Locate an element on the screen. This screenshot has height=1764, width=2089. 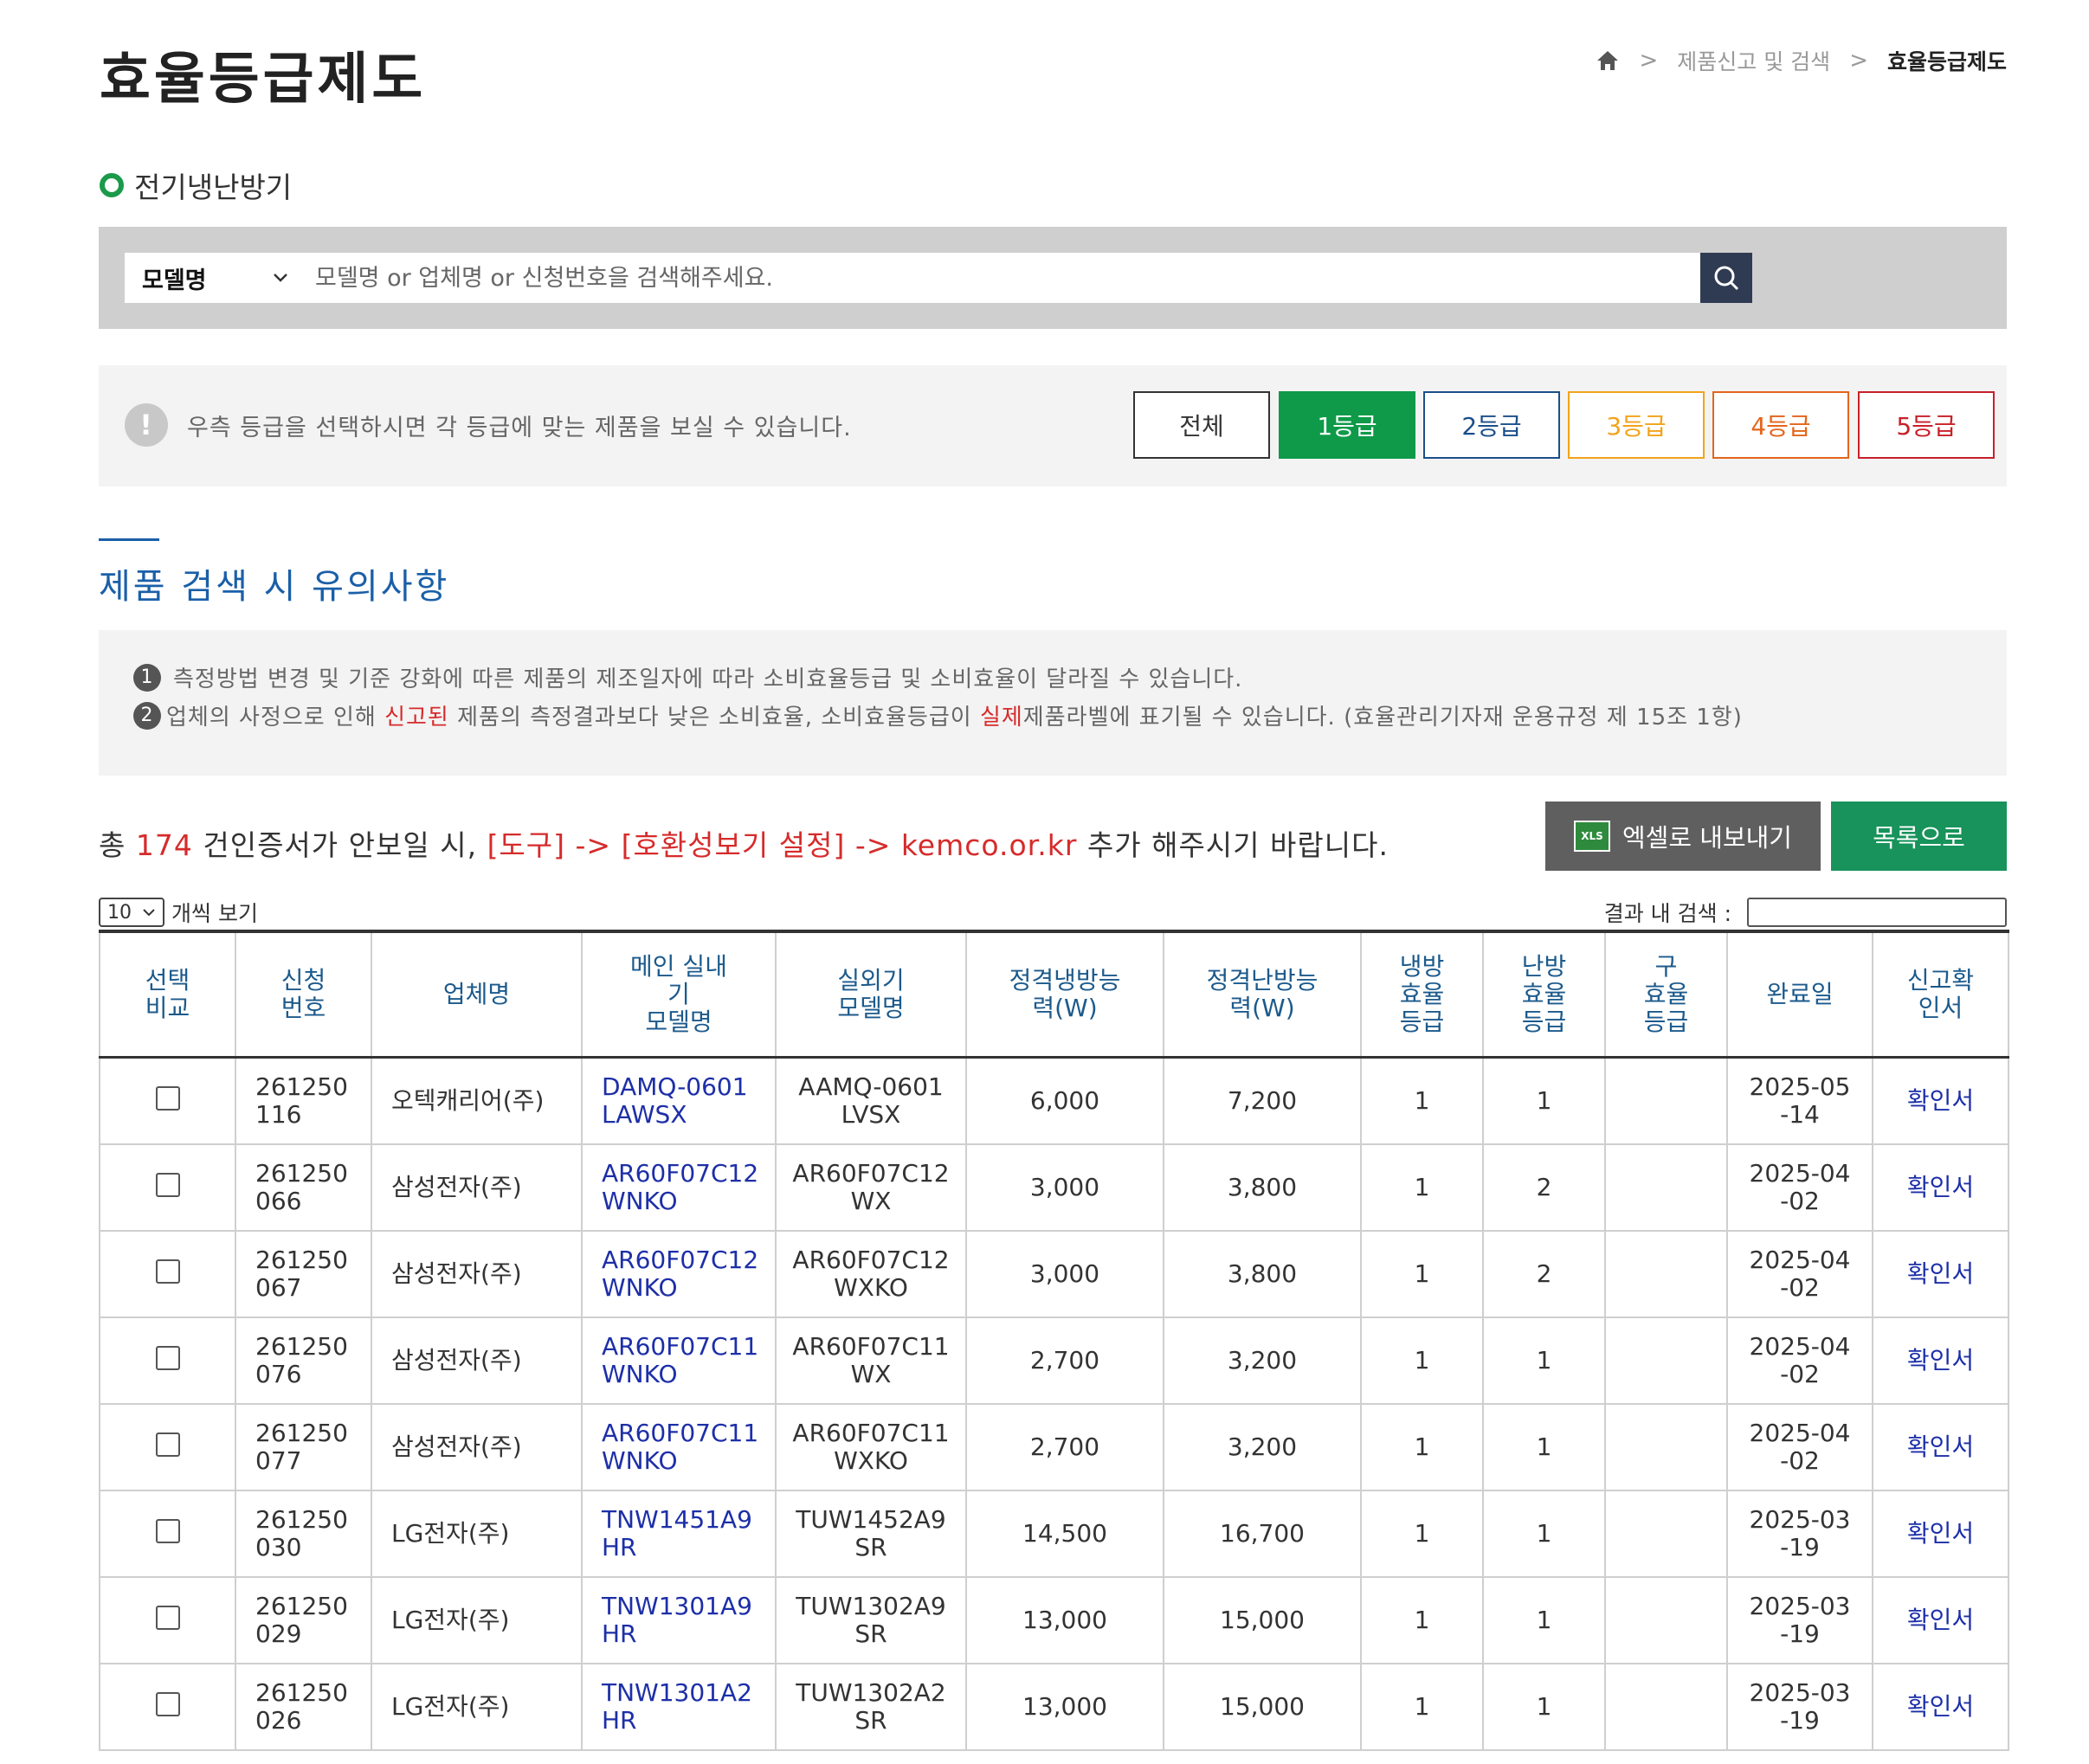
cooling-capacity: 3,000 is located at coordinates (1064, 1187).